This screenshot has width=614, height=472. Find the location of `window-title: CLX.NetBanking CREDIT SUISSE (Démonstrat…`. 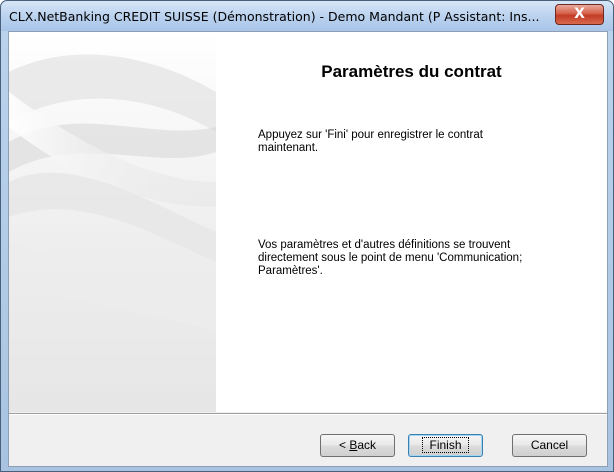

window-title: CLX.NetBanking CREDIT SUISSE (Démonstrat… is located at coordinates (274, 16).